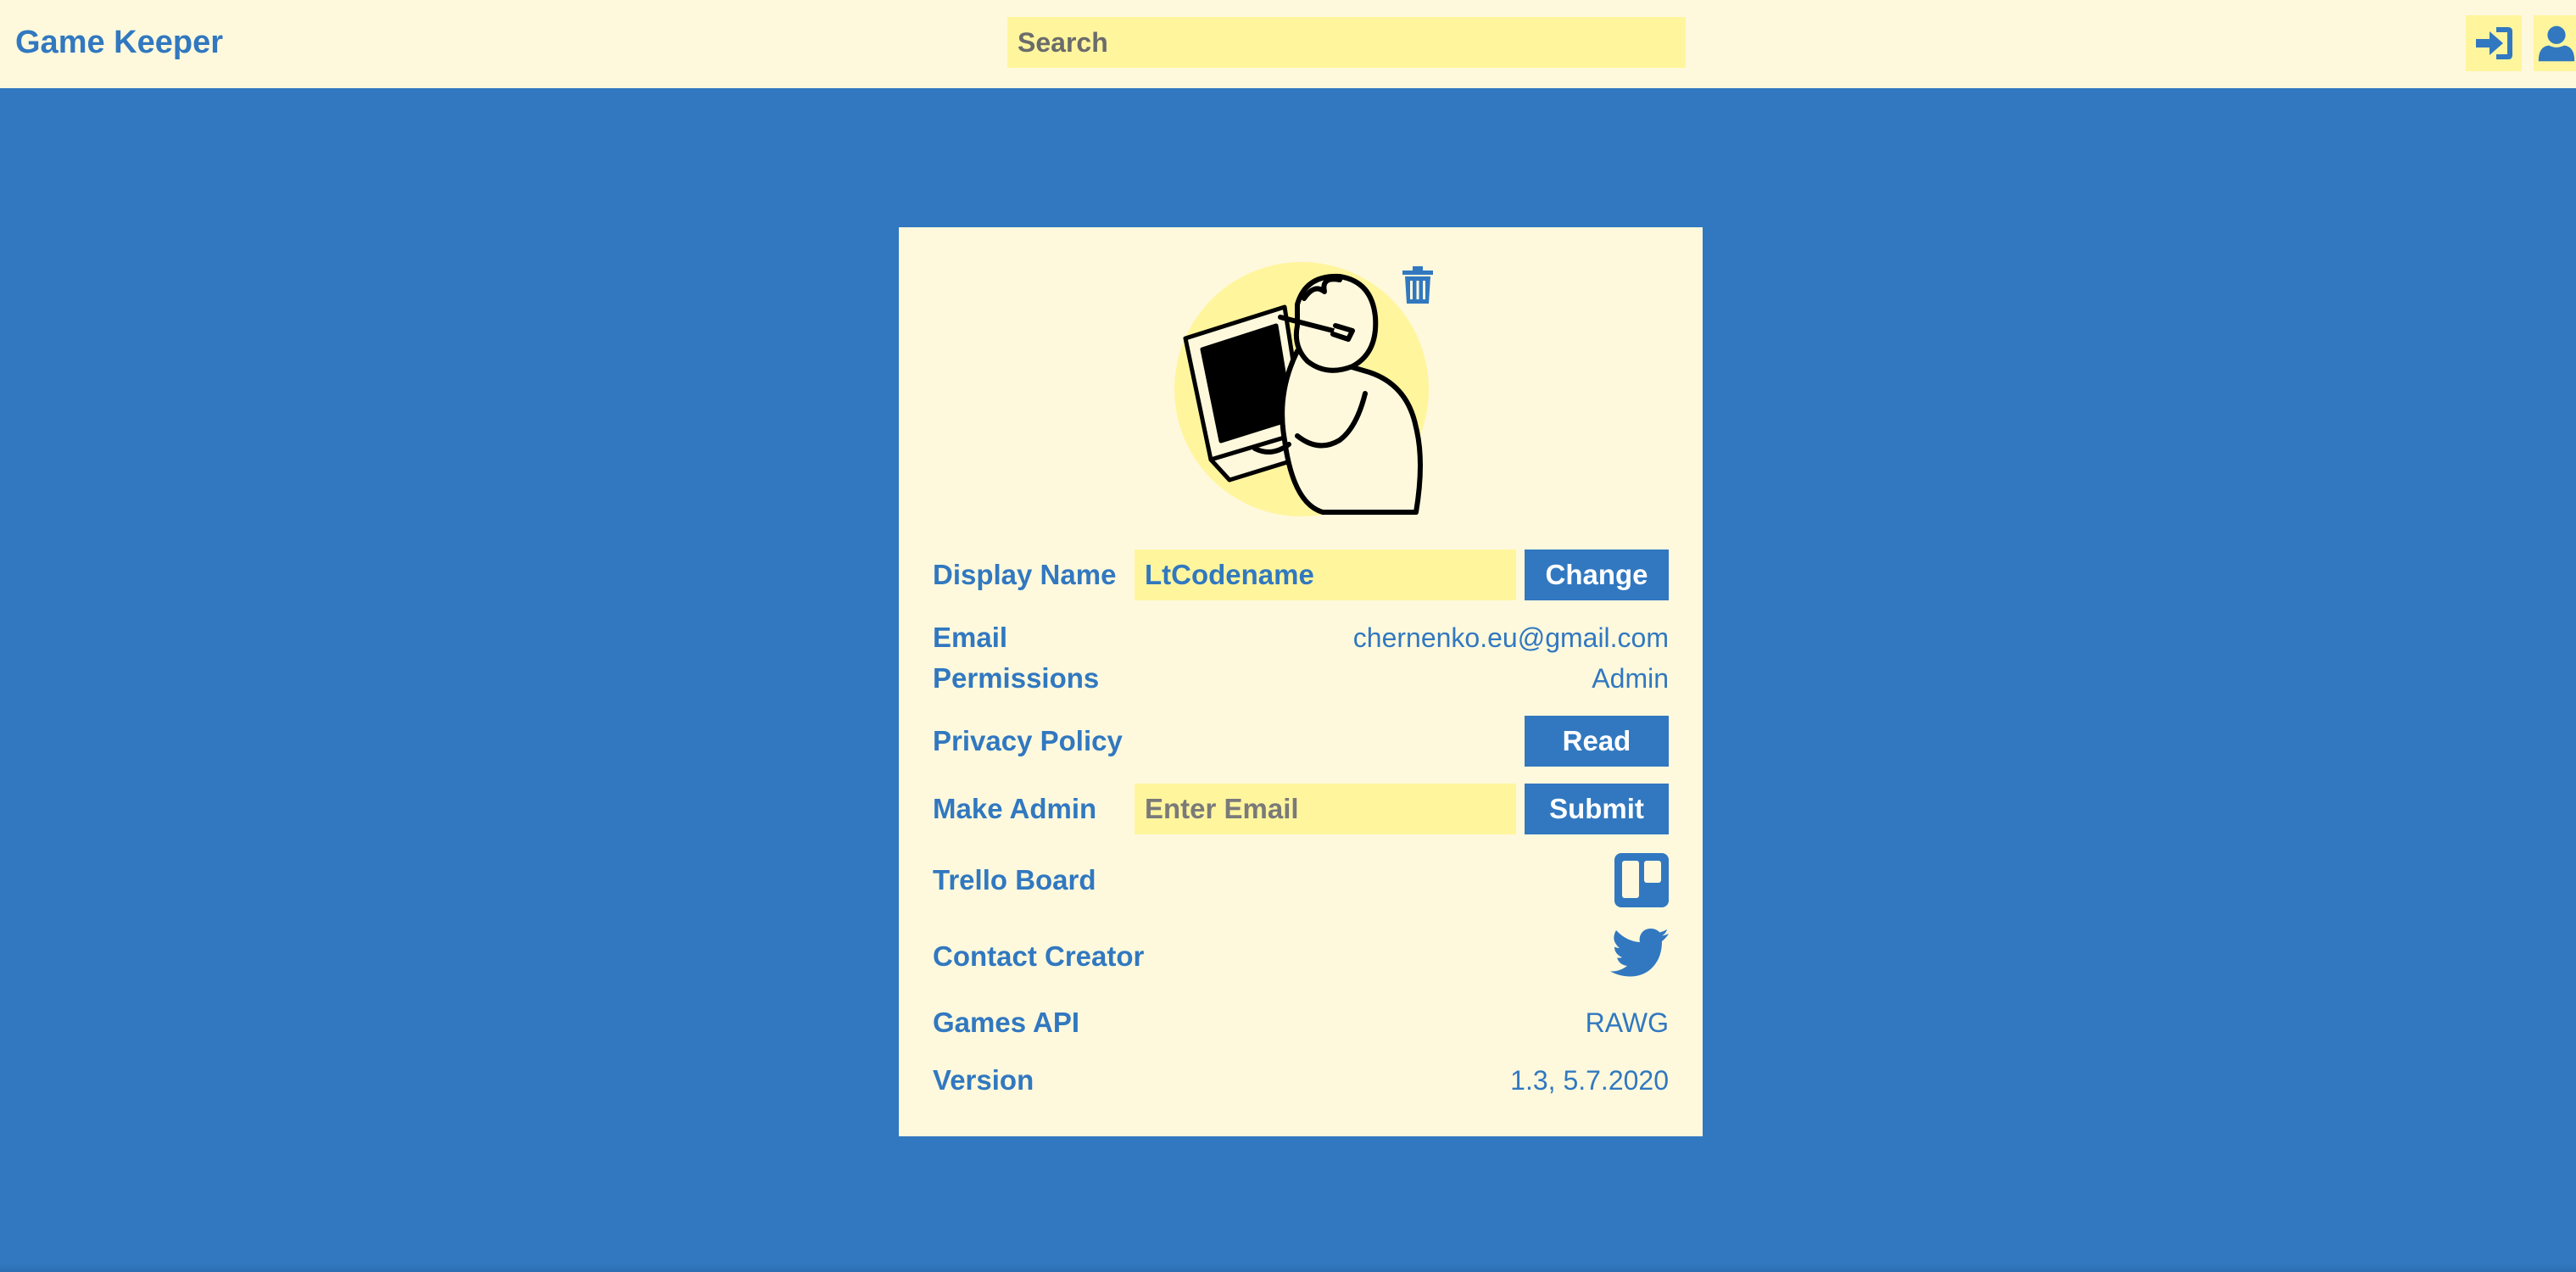  Describe the element at coordinates (1006, 1023) in the screenshot. I see `games-api-label: Games API` at that location.